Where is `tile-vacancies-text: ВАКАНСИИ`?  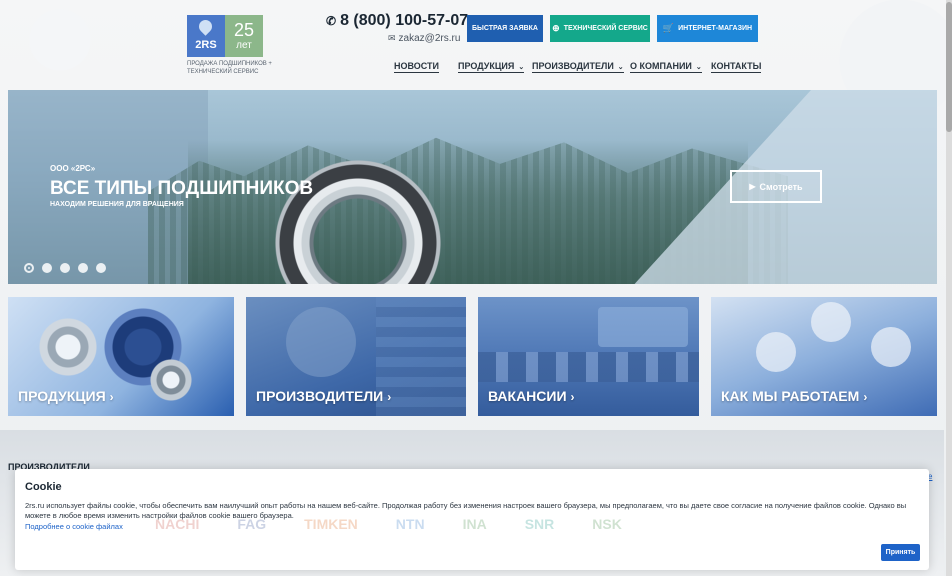 tile-vacancies-text: ВАКАНСИИ is located at coordinates (527, 396).